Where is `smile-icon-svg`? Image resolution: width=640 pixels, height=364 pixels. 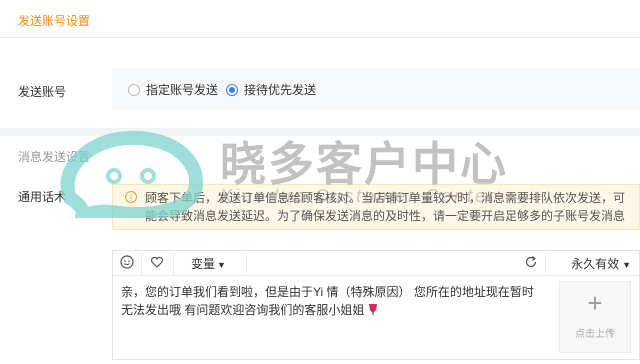
smile-icon-svg is located at coordinates (127, 262).